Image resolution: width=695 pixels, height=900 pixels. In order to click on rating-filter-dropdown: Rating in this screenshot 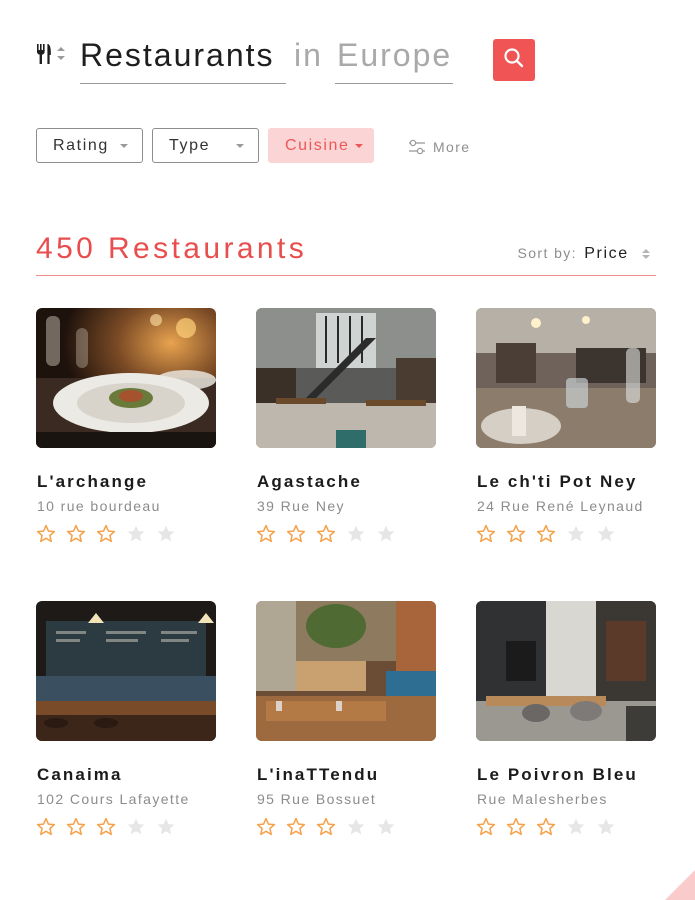, I will do `click(89, 145)`.